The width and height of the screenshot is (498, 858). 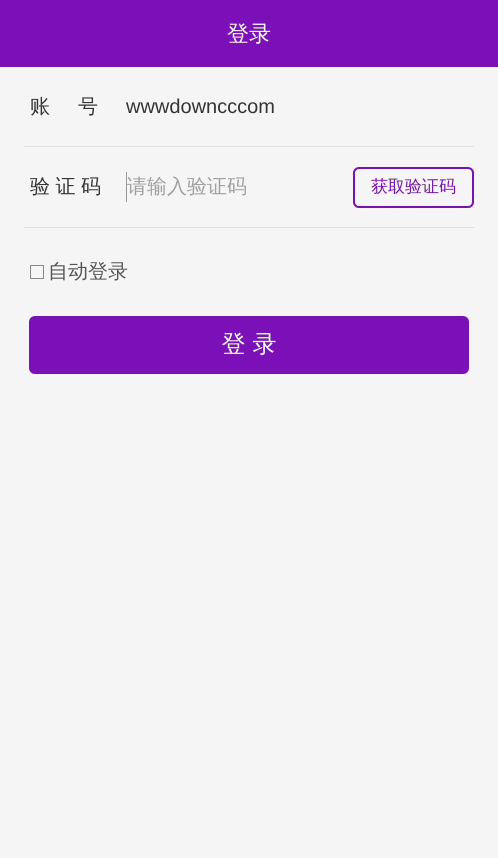 I want to click on code-label: 验 证 码, so click(x=66, y=187).